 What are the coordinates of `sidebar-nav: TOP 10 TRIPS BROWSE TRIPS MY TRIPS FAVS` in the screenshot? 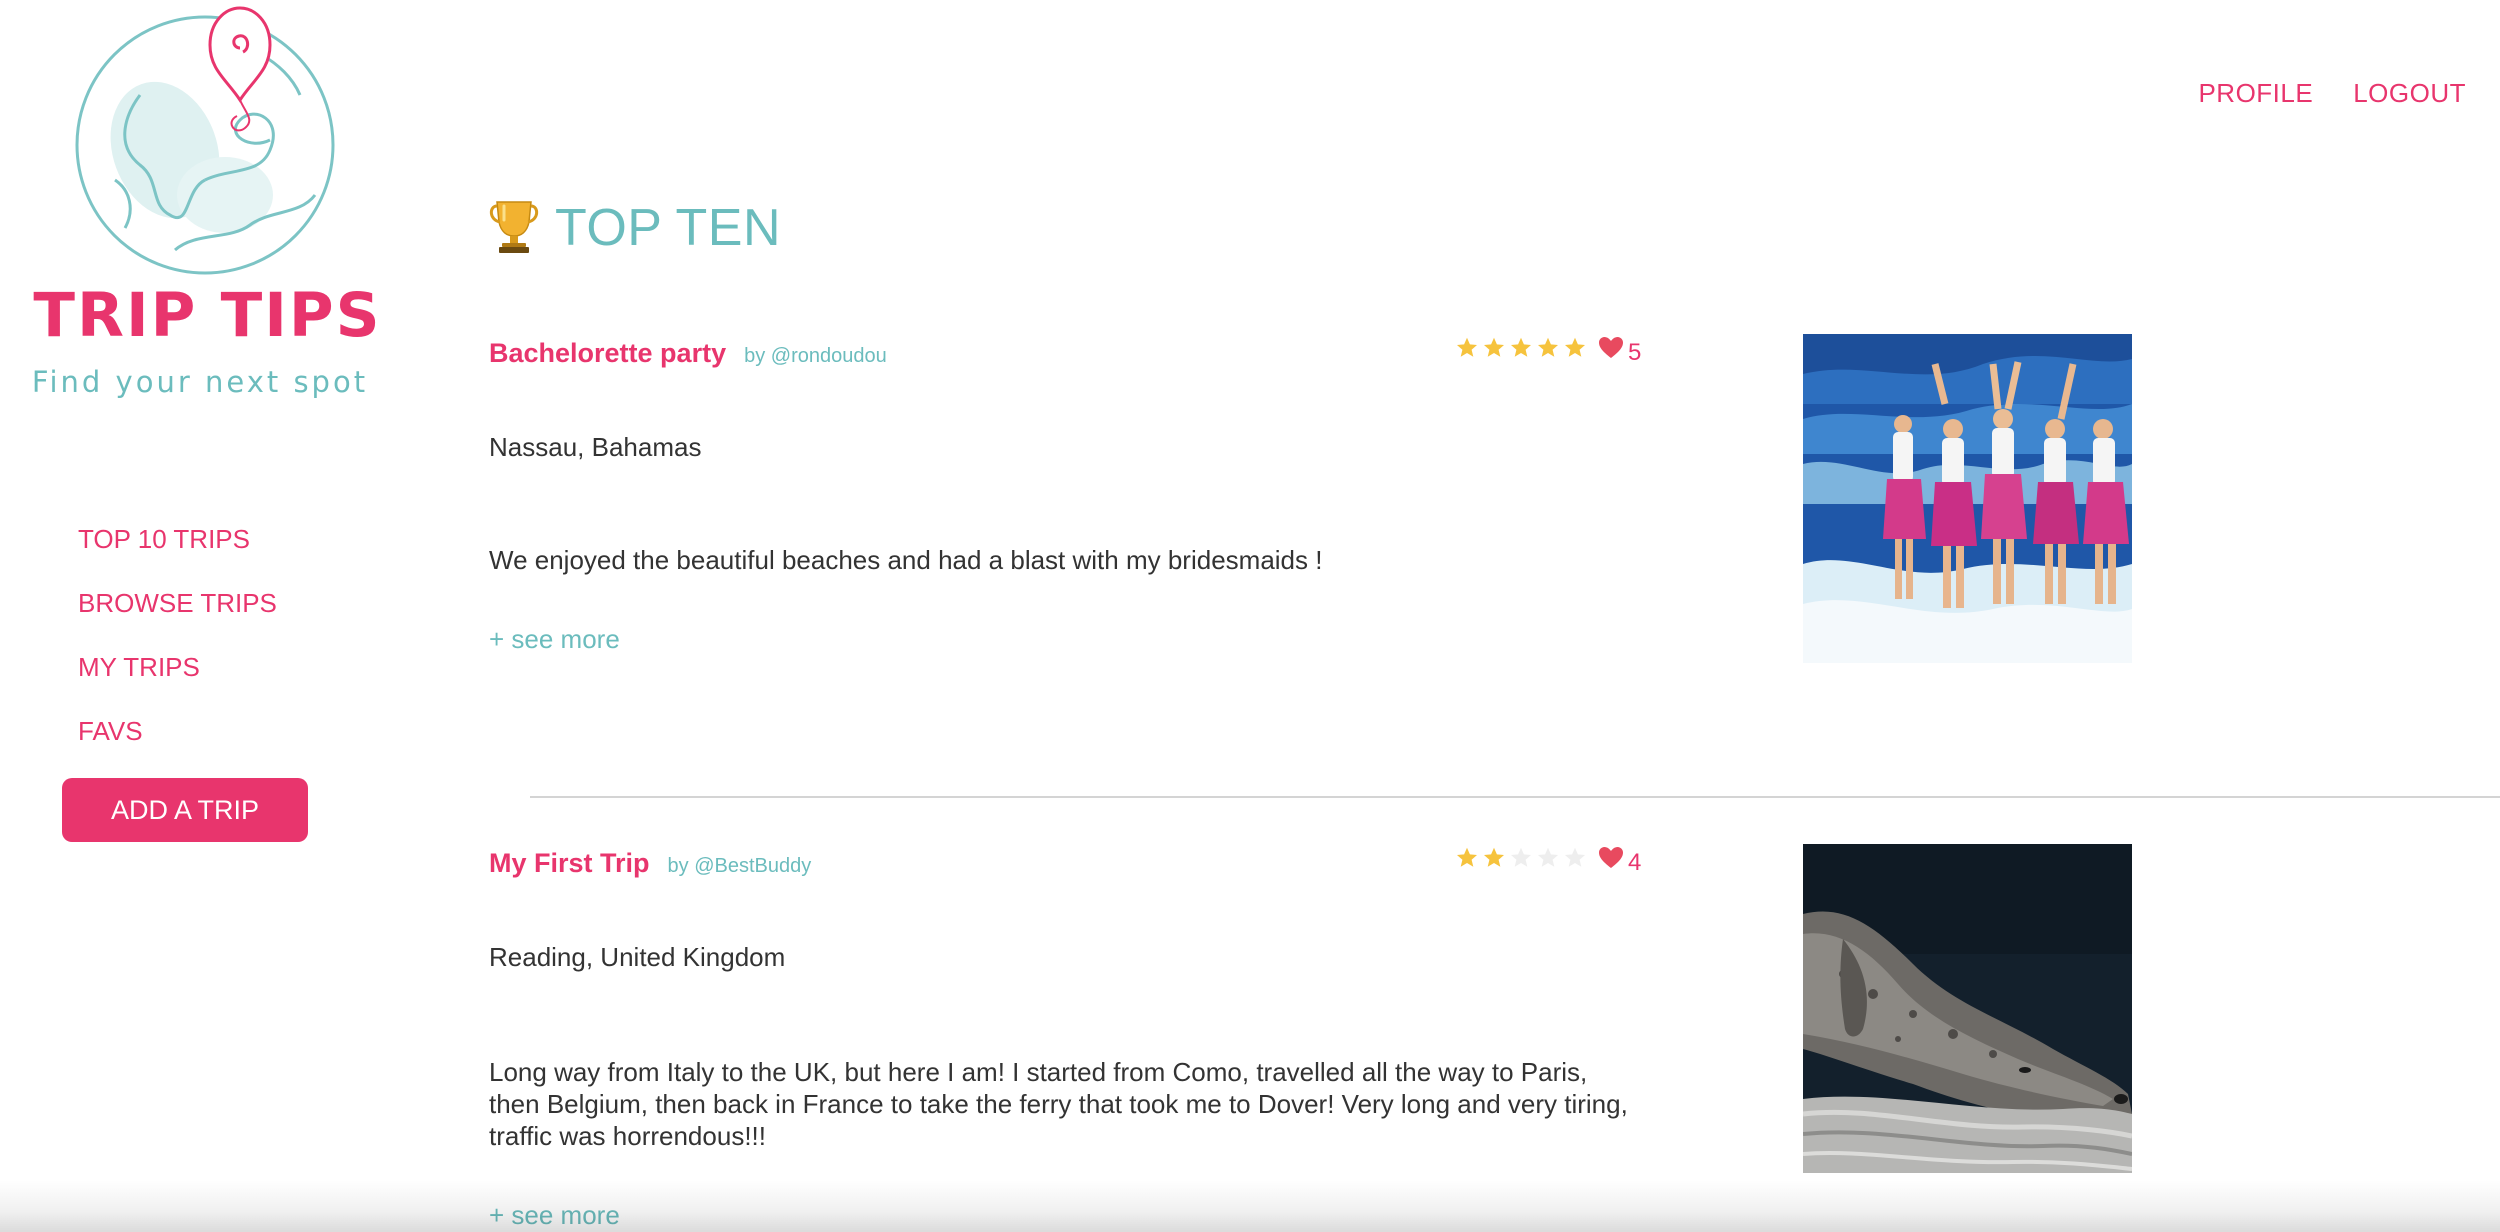 It's located at (177, 643).